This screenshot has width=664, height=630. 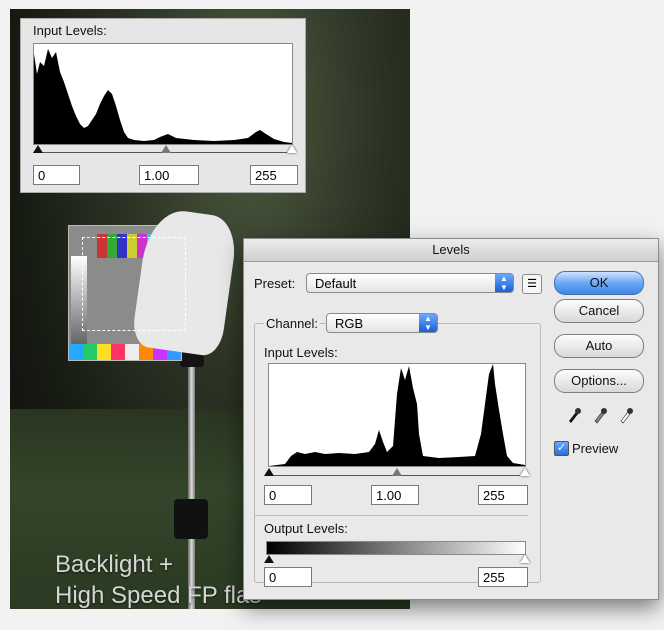 What do you see at coordinates (525, 559) in the screenshot?
I see `output-white-slider` at bounding box center [525, 559].